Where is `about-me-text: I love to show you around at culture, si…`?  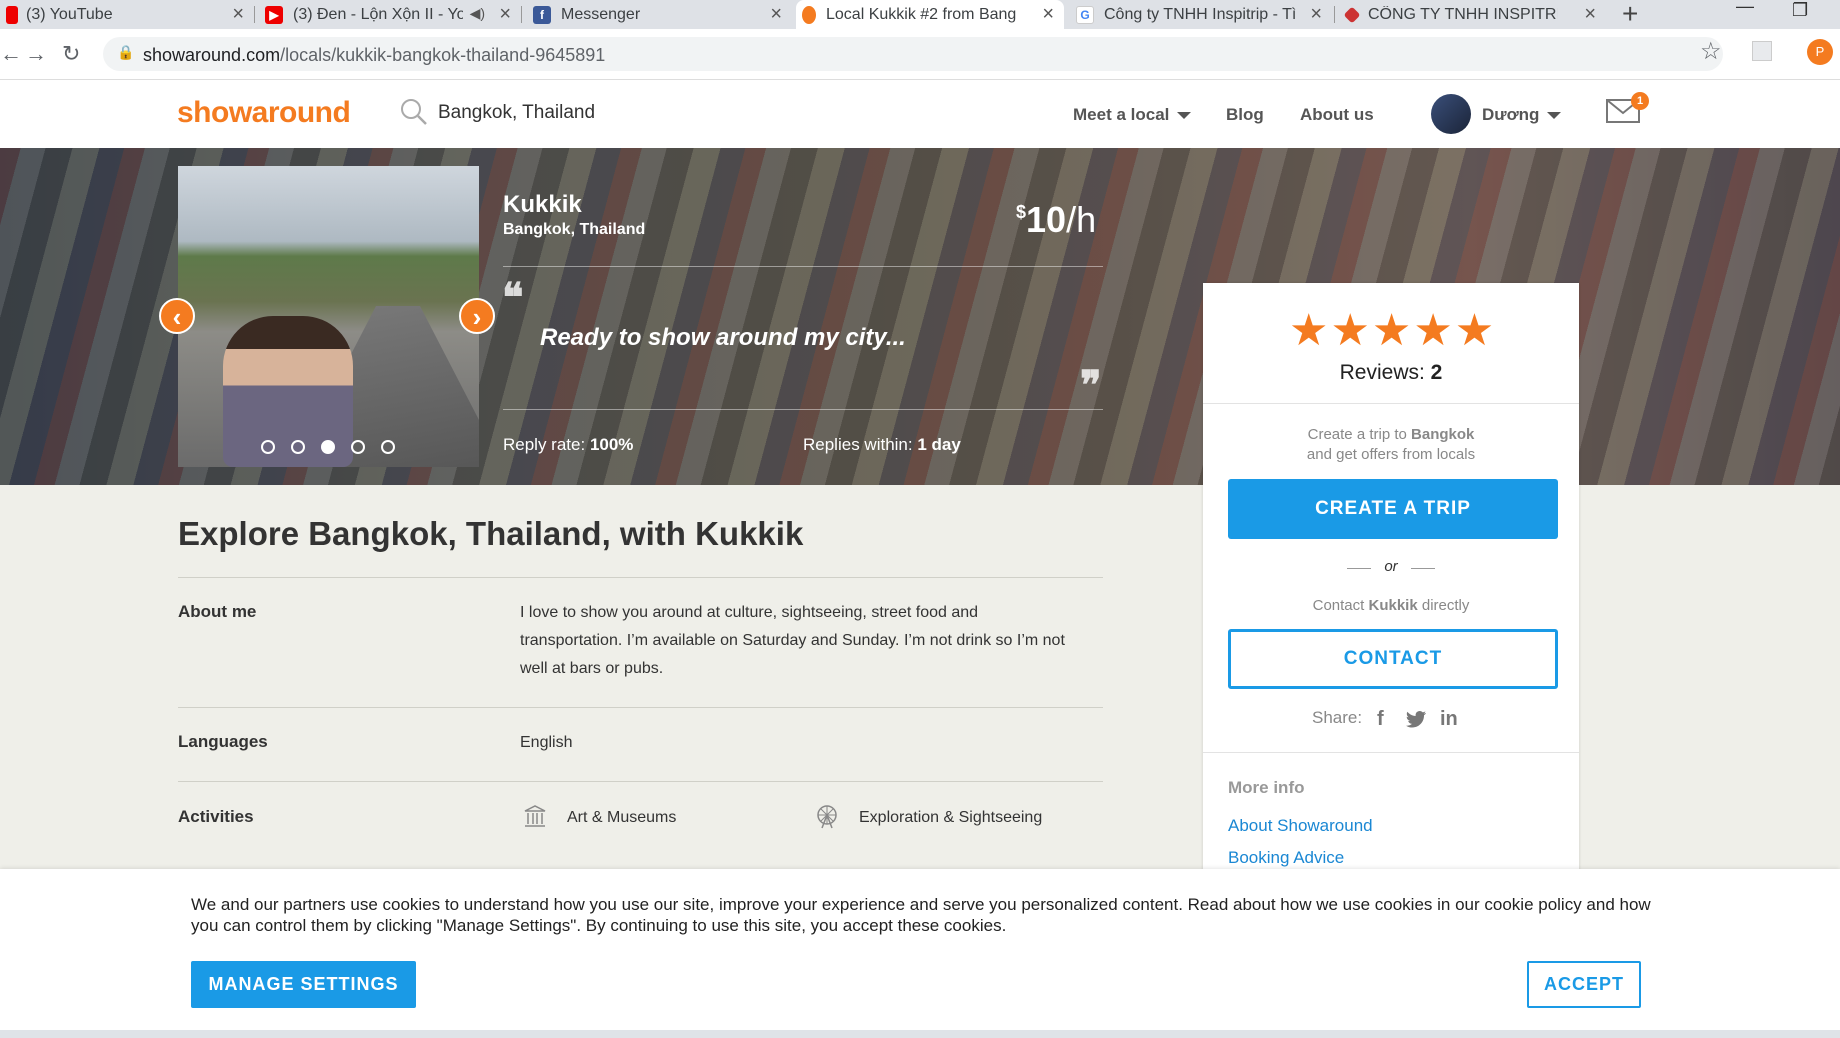
about-me-text: I love to show you around at culture, si… is located at coordinates (792, 640).